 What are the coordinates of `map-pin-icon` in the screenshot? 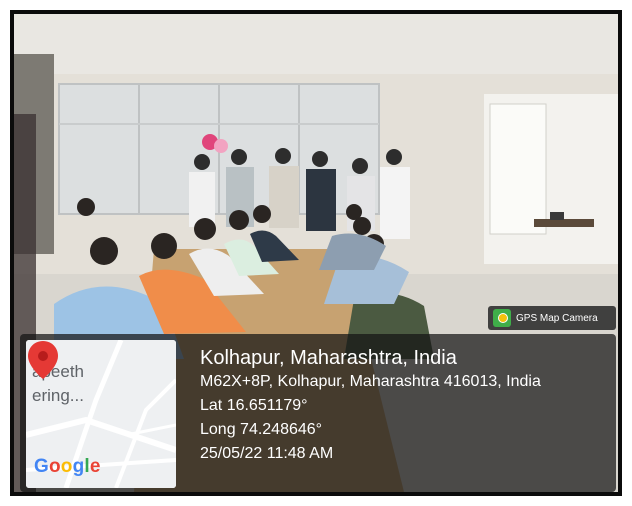 It's located at (43, 360).